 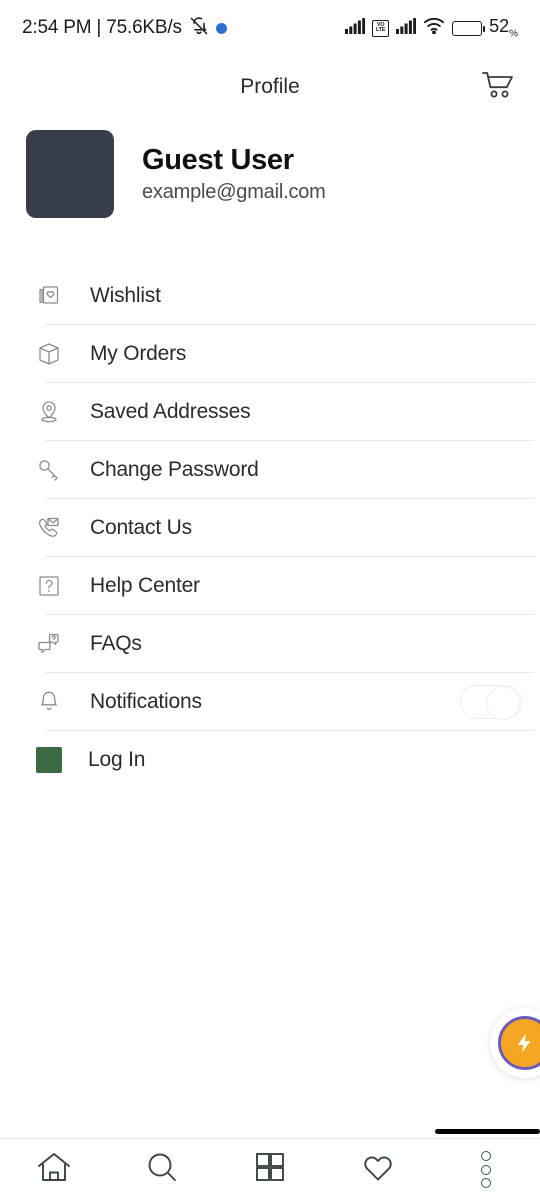 I want to click on heart-icon, so click(x=378, y=1169).